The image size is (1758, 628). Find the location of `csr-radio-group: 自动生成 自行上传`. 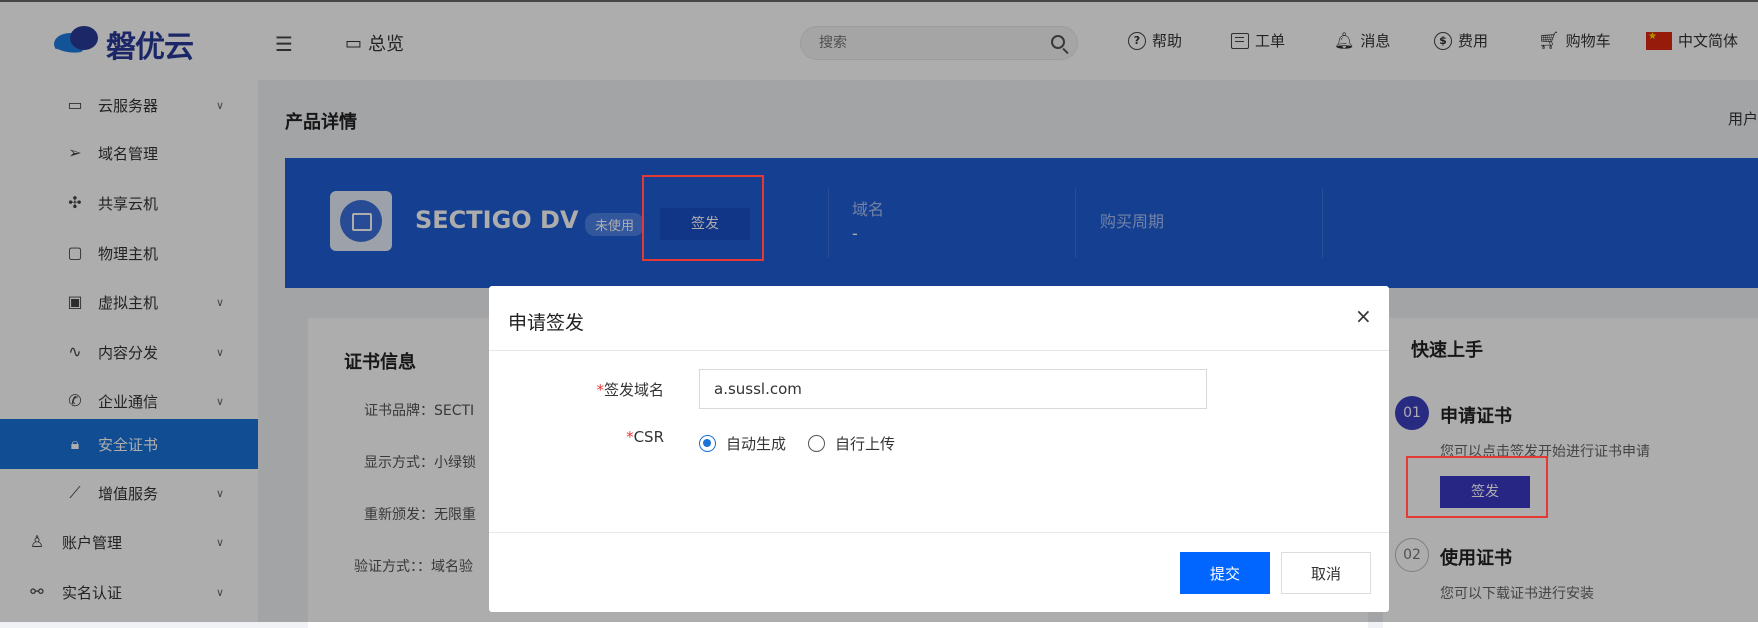

csr-radio-group: 自动生成 自行上传 is located at coordinates (808, 443).